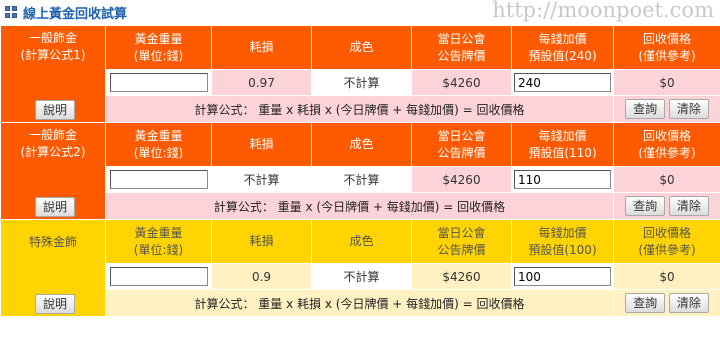 The width and height of the screenshot is (720, 340). I want to click on section-name: 特殊金飾, so click(52, 242).